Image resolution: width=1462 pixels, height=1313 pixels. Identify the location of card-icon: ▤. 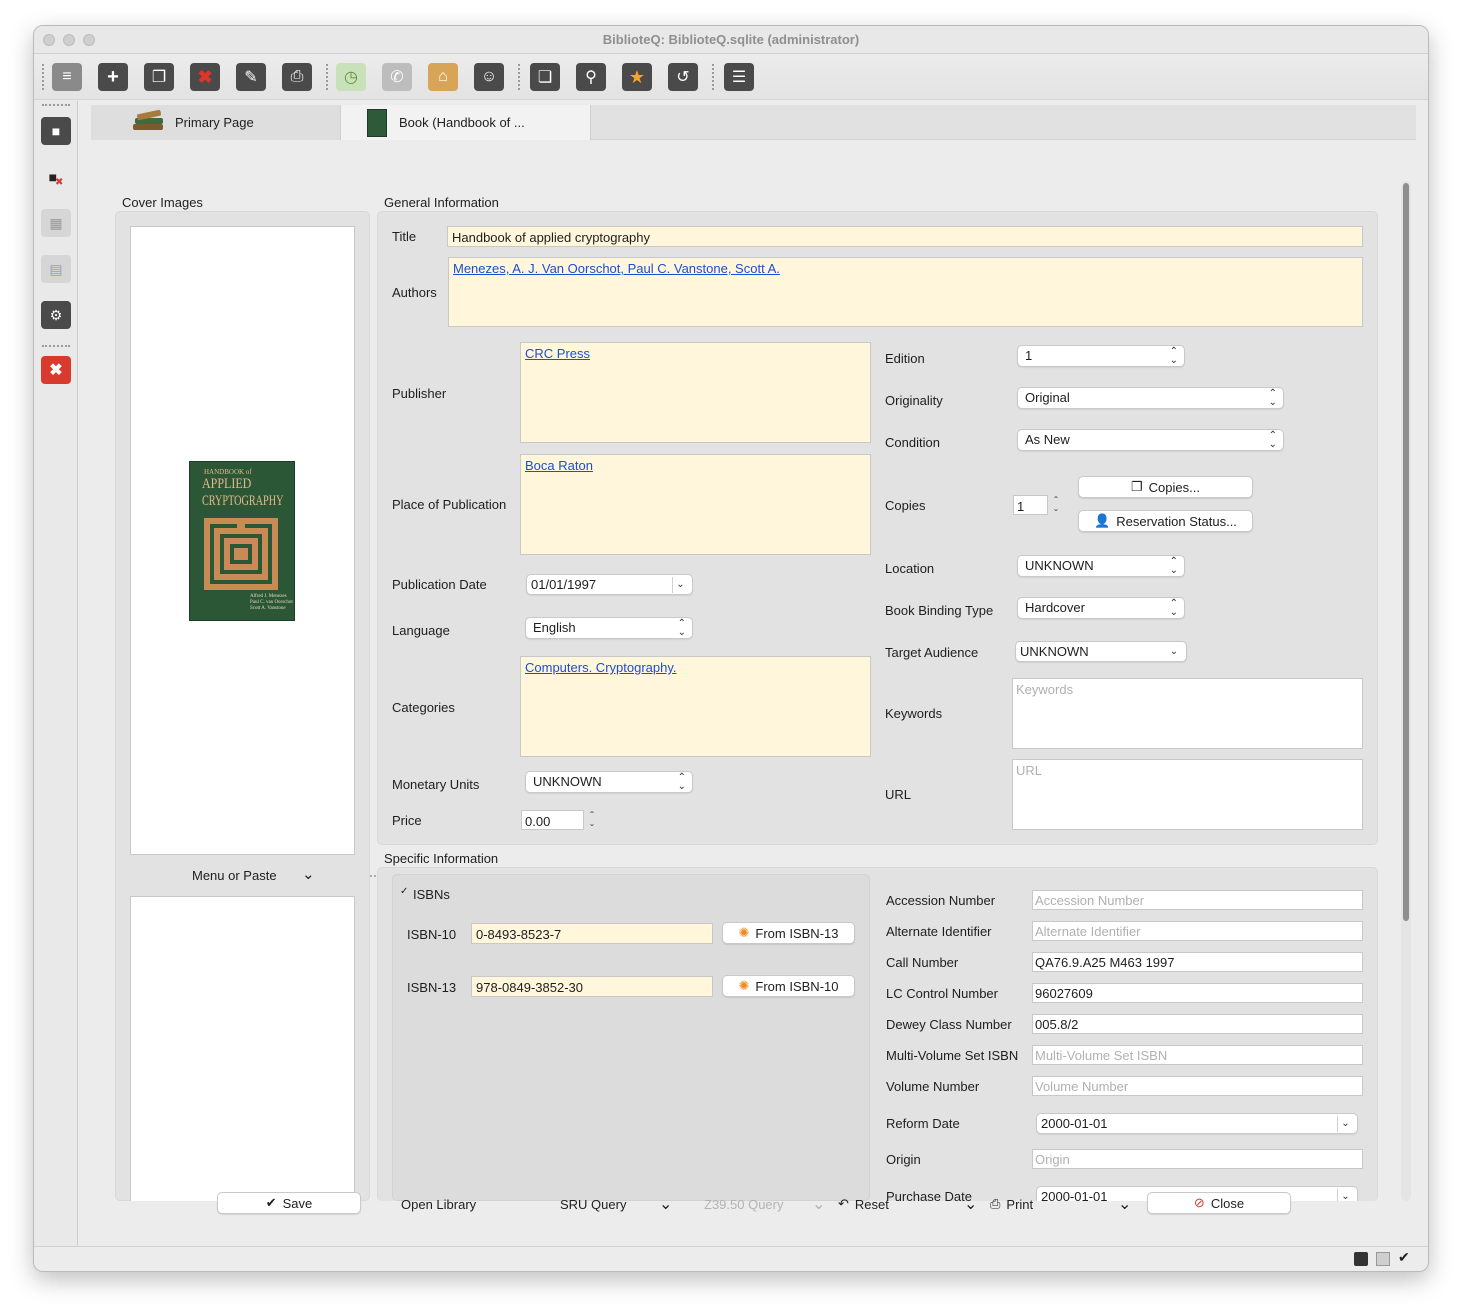
(56, 269).